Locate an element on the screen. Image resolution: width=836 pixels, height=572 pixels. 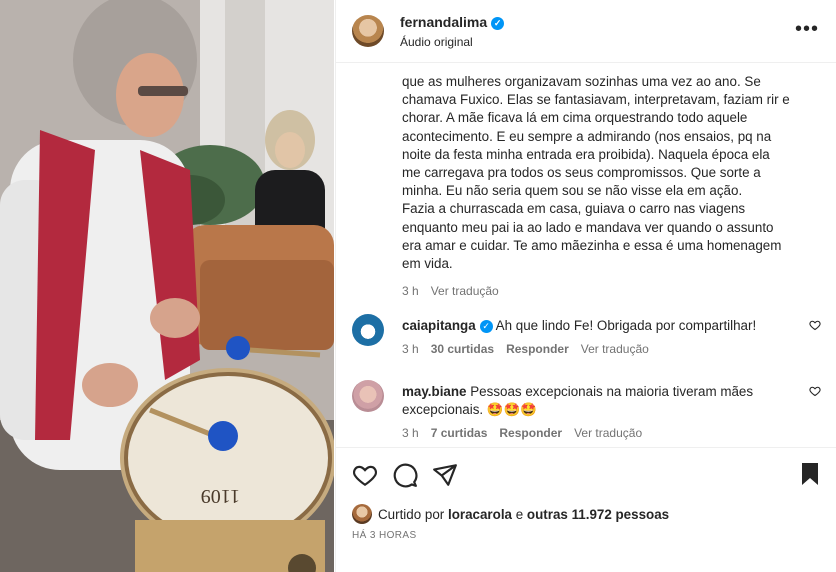
caption-time: 3 h is located at coordinates (410, 291).